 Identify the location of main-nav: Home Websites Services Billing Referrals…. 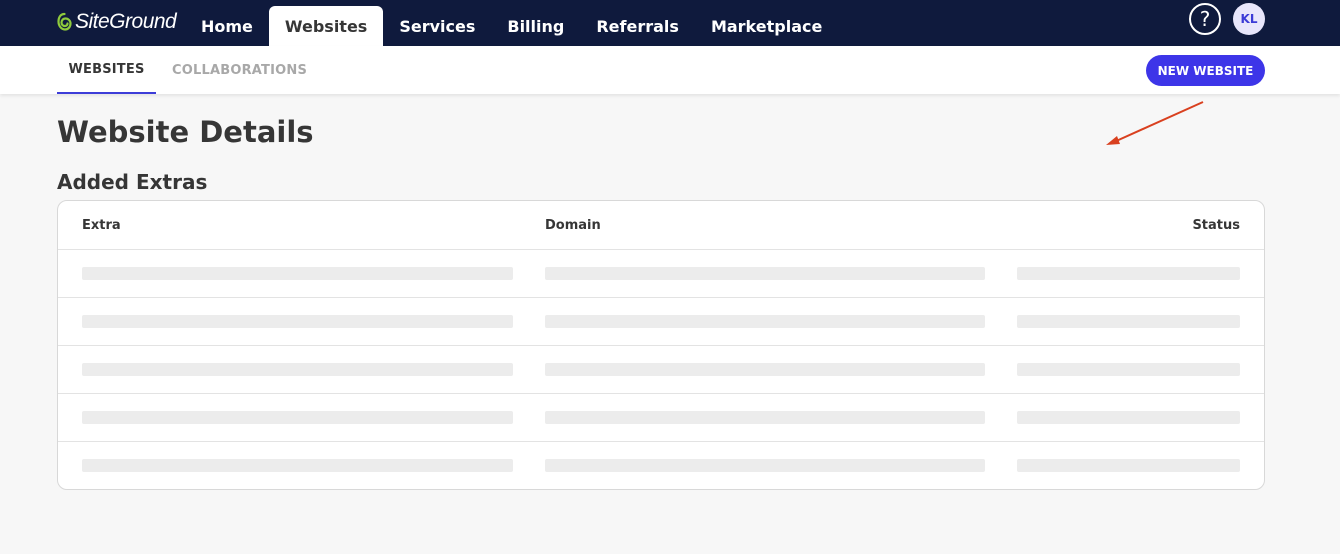
(511, 26).